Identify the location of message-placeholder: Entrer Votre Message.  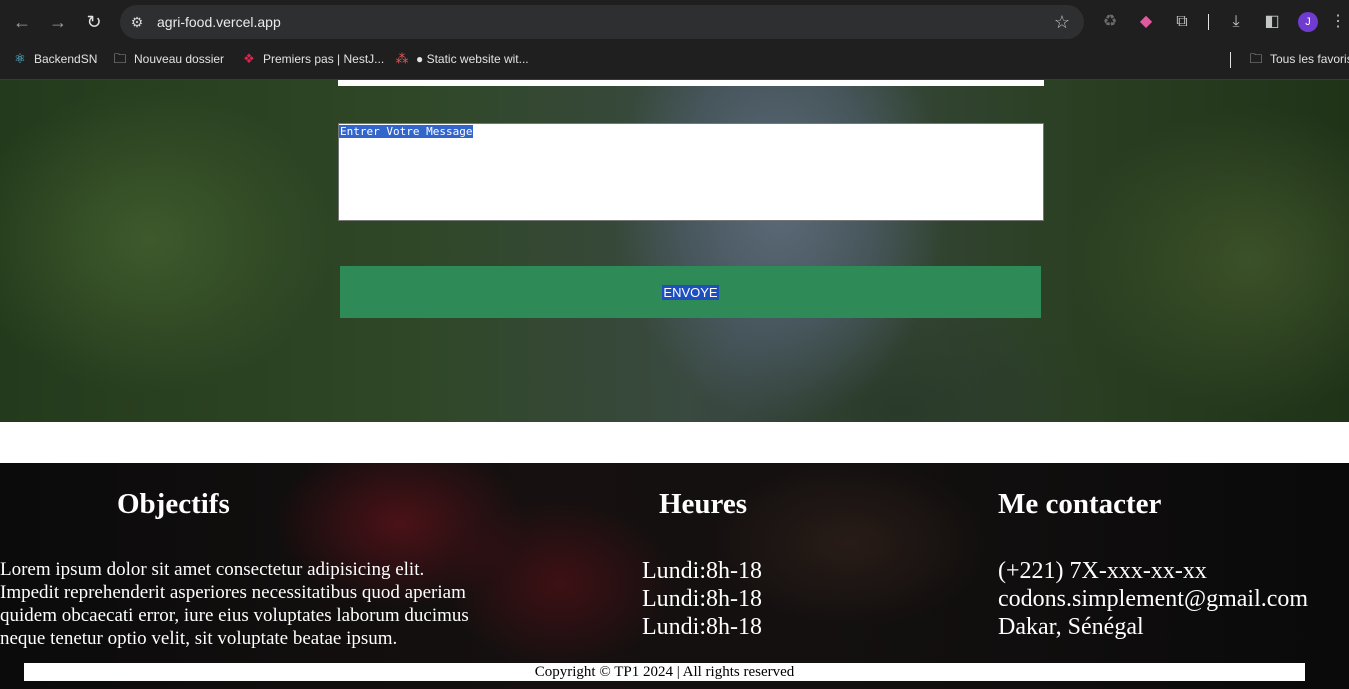
(406, 131).